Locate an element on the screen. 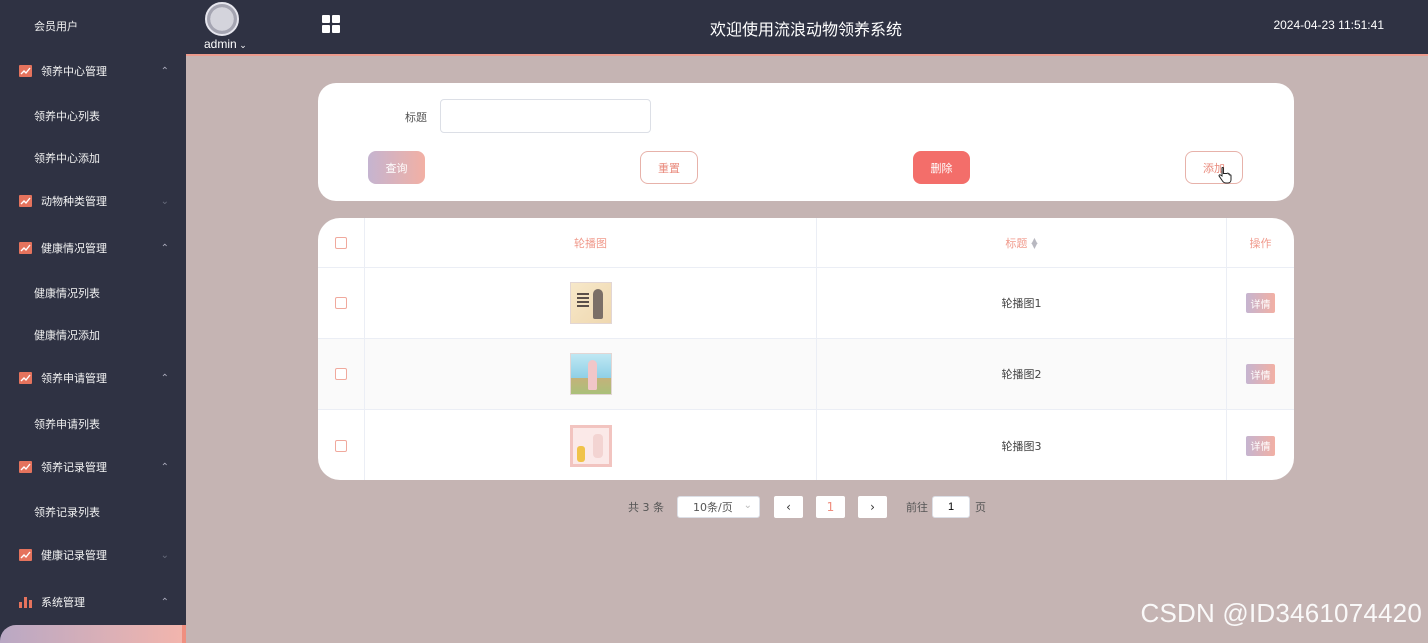 This screenshot has width=1428, height=643. next-page-button: › is located at coordinates (872, 507).